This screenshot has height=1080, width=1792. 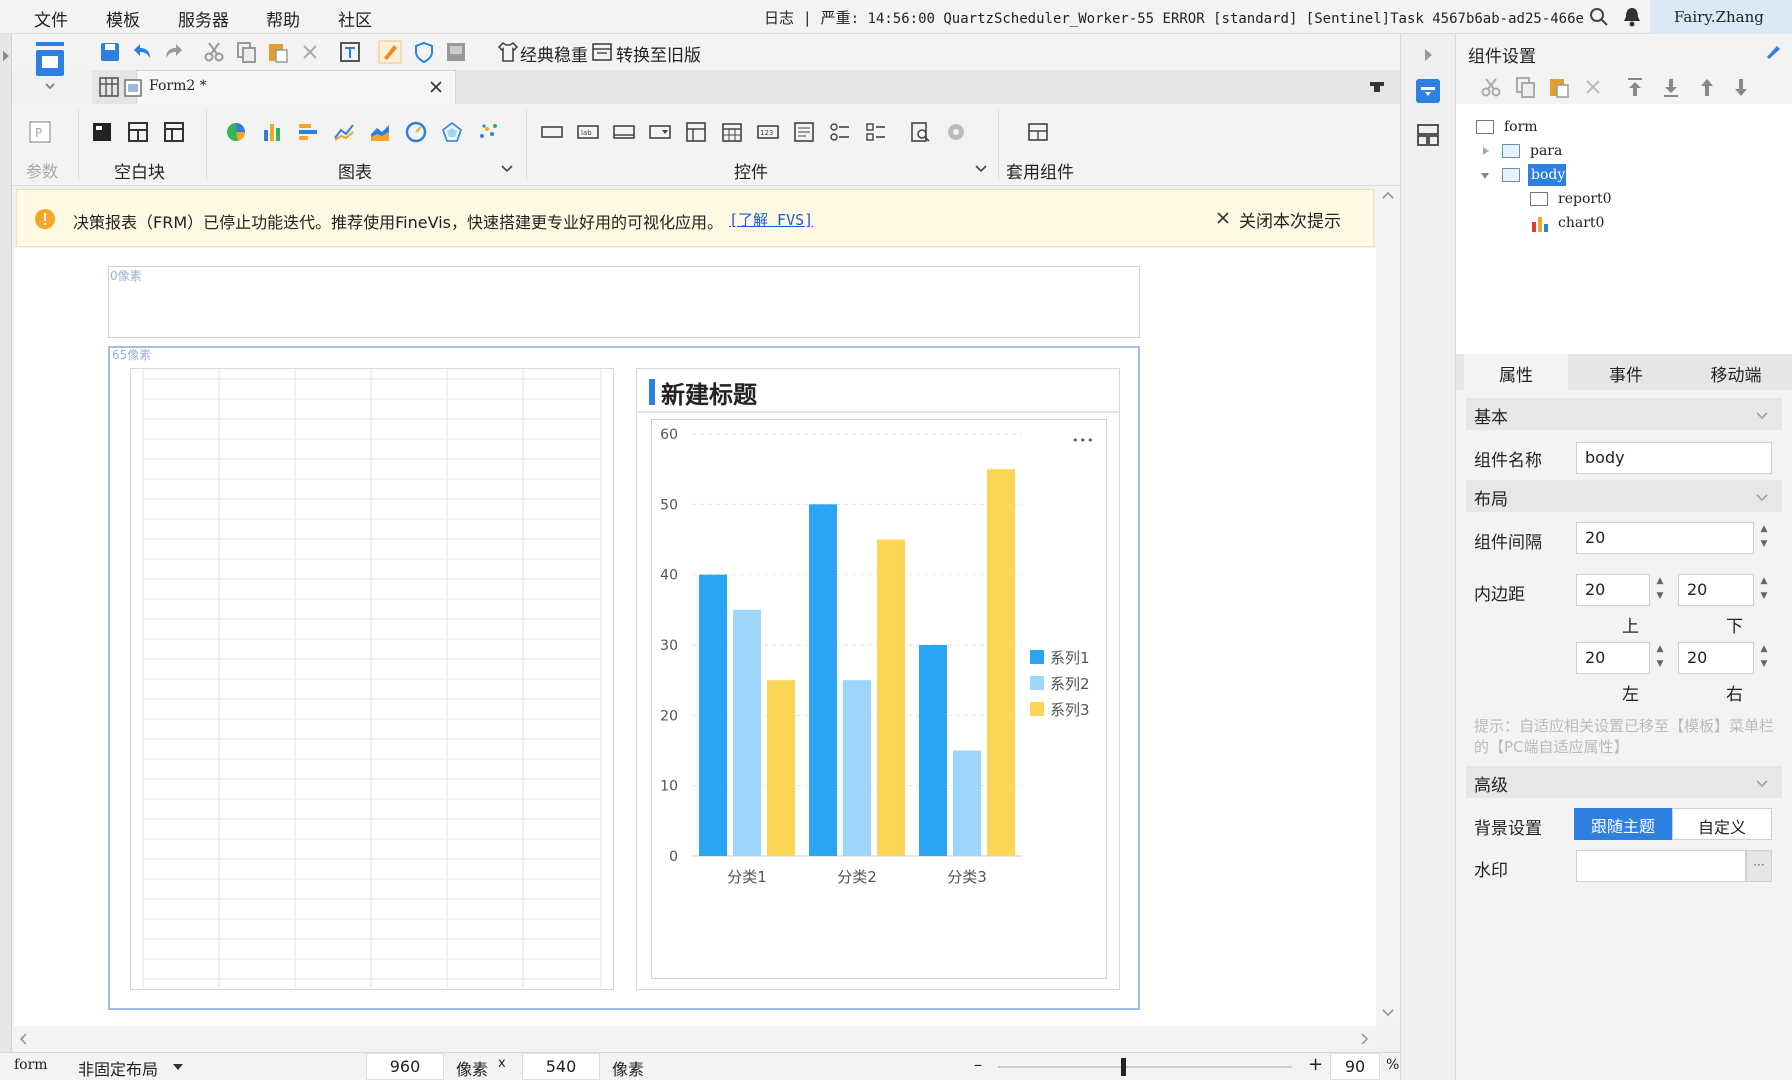 What do you see at coordinates (344, 132) in the screenshot?
I see `line-chart-icon` at bounding box center [344, 132].